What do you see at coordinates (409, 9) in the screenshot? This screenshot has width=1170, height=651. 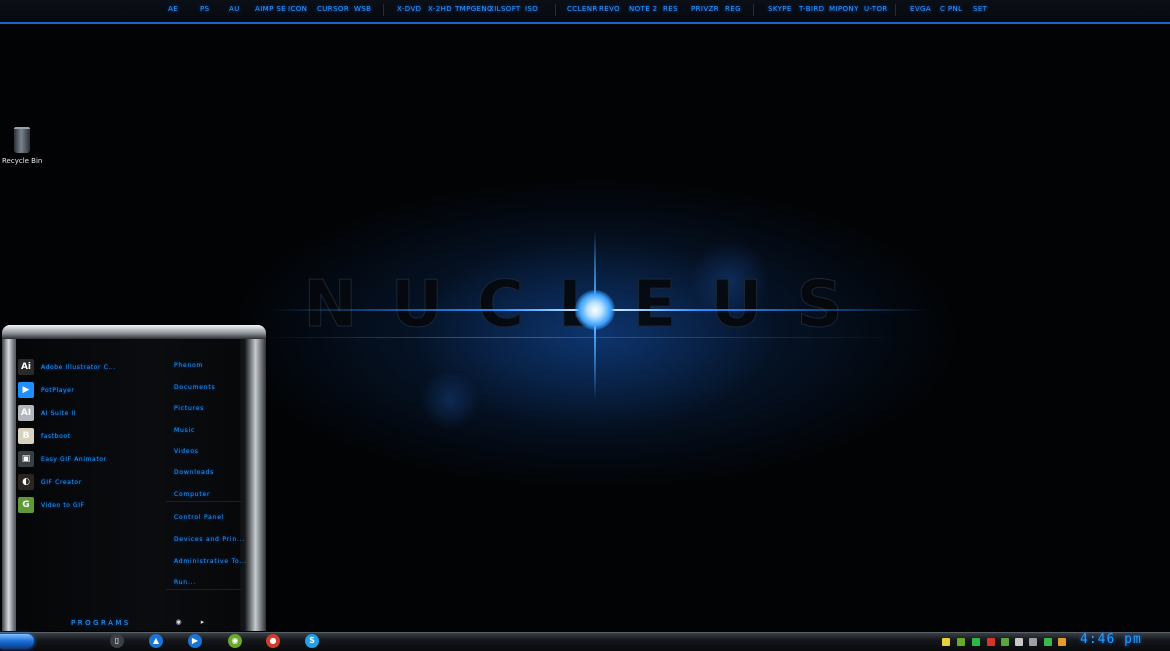 I see `launcher-x-dvd: X-DVD` at bounding box center [409, 9].